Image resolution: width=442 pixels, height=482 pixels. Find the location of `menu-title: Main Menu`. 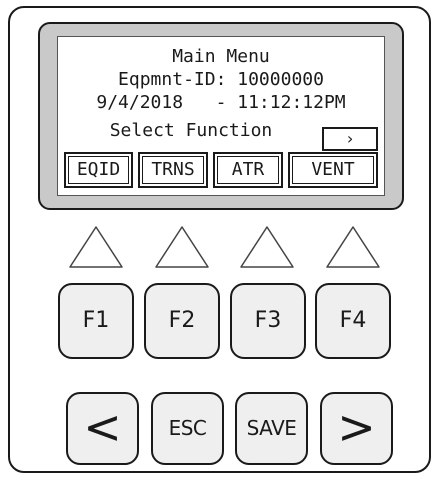

menu-title: Main Menu is located at coordinates (221, 56).